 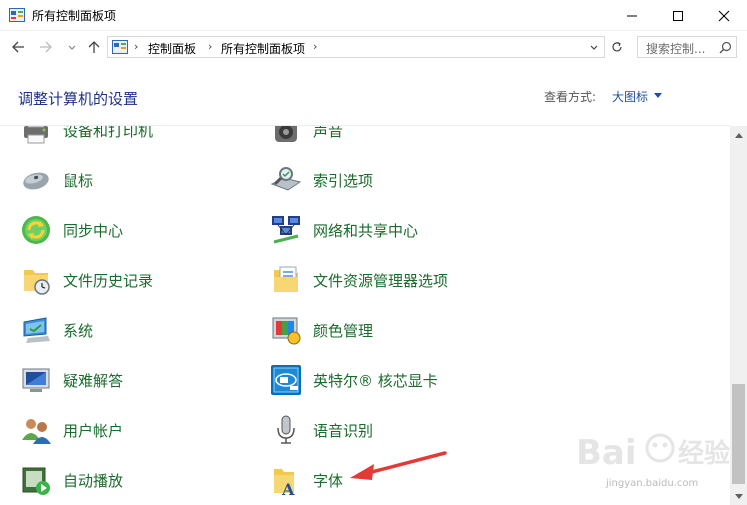 I want to click on refresh-button, so click(x=617, y=47).